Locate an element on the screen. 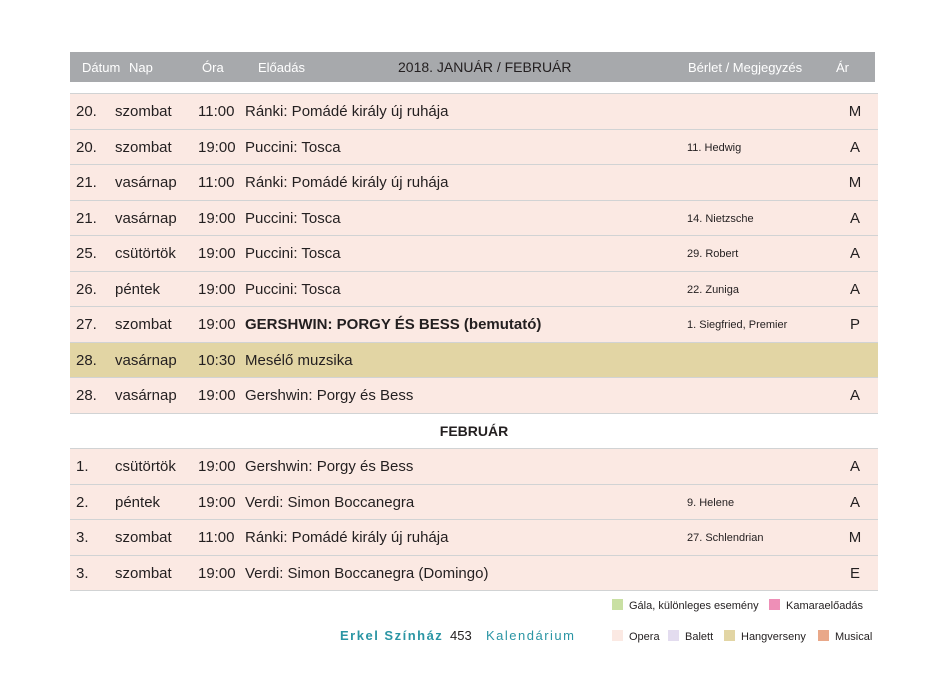 This screenshot has width=944, height=679. section-header-row: FEBRUÁR is located at coordinates (474, 430).